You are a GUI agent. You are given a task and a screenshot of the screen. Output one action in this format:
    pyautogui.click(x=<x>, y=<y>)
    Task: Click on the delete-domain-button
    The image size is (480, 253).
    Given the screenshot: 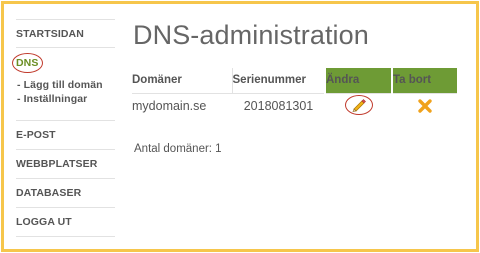 What is the action you would take?
    pyautogui.click(x=425, y=106)
    